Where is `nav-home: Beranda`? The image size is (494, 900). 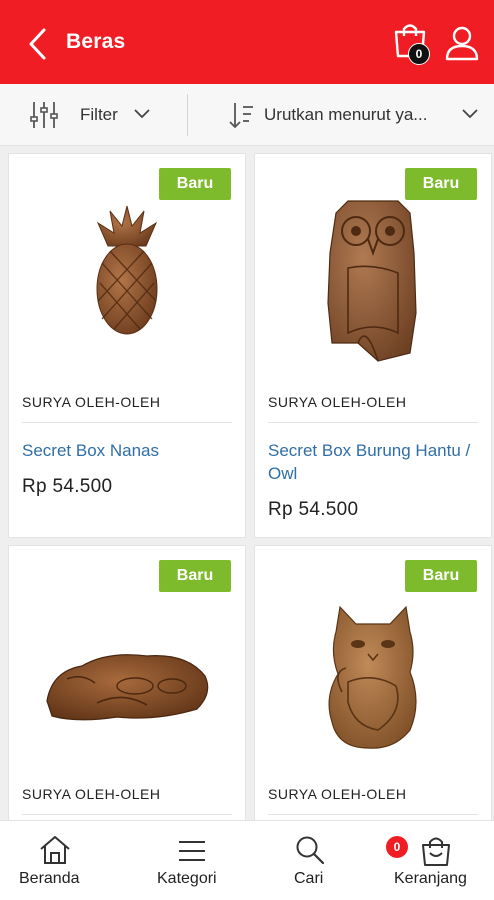 nav-home: Beranda is located at coordinates (55, 860).